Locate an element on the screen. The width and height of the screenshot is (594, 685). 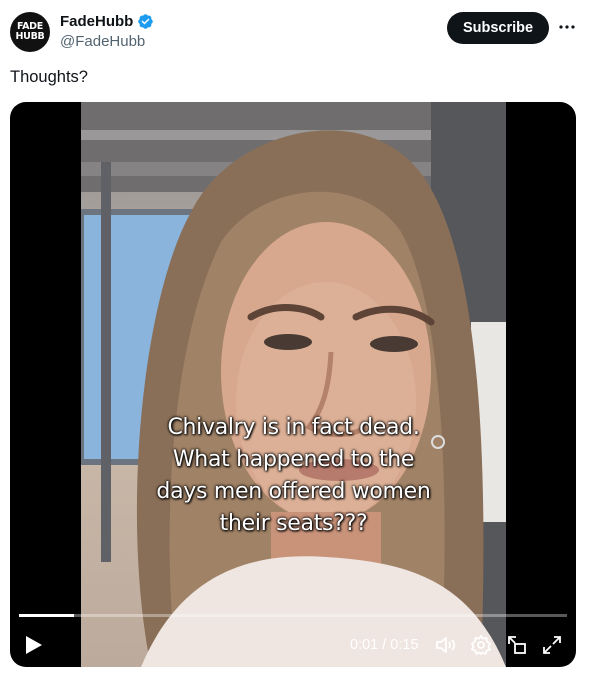
caption-line: days men offered women is located at coordinates (293, 491).